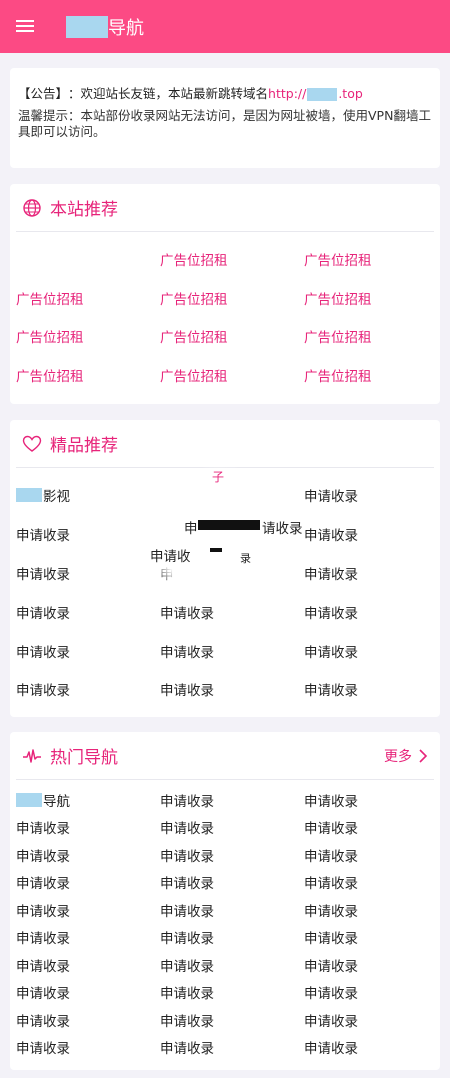 Image resolution: width=450 pixels, height=1078 pixels. Describe the element at coordinates (350, 93) in the screenshot. I see `domain-link-suffix: .top` at that location.